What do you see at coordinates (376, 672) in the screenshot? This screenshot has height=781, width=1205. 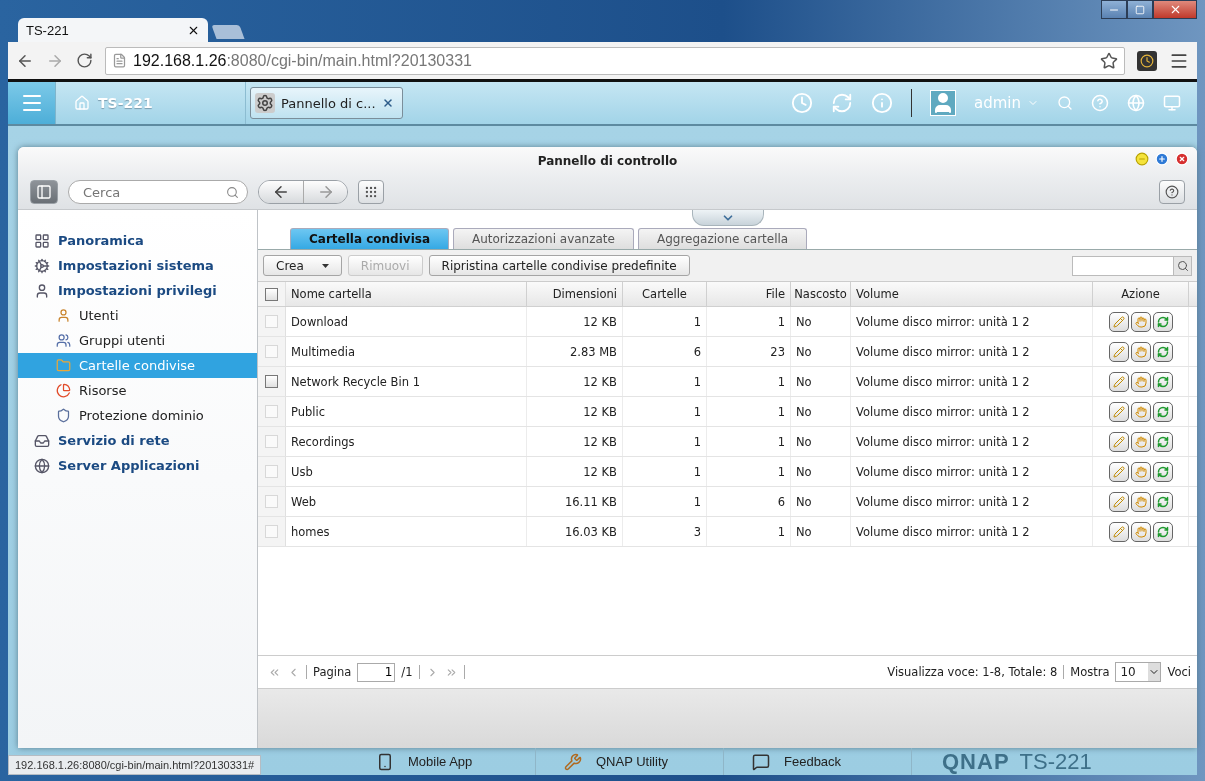 I see `page-input: 1` at bounding box center [376, 672].